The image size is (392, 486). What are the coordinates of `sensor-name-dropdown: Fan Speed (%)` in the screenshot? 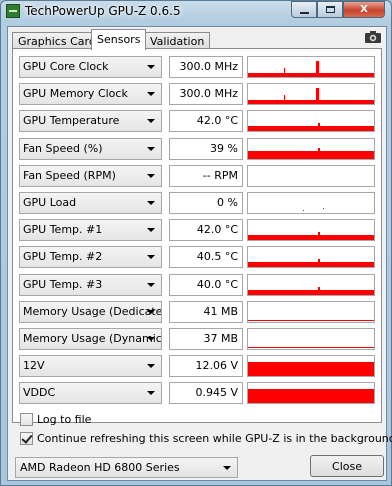 It's located at (90, 148).